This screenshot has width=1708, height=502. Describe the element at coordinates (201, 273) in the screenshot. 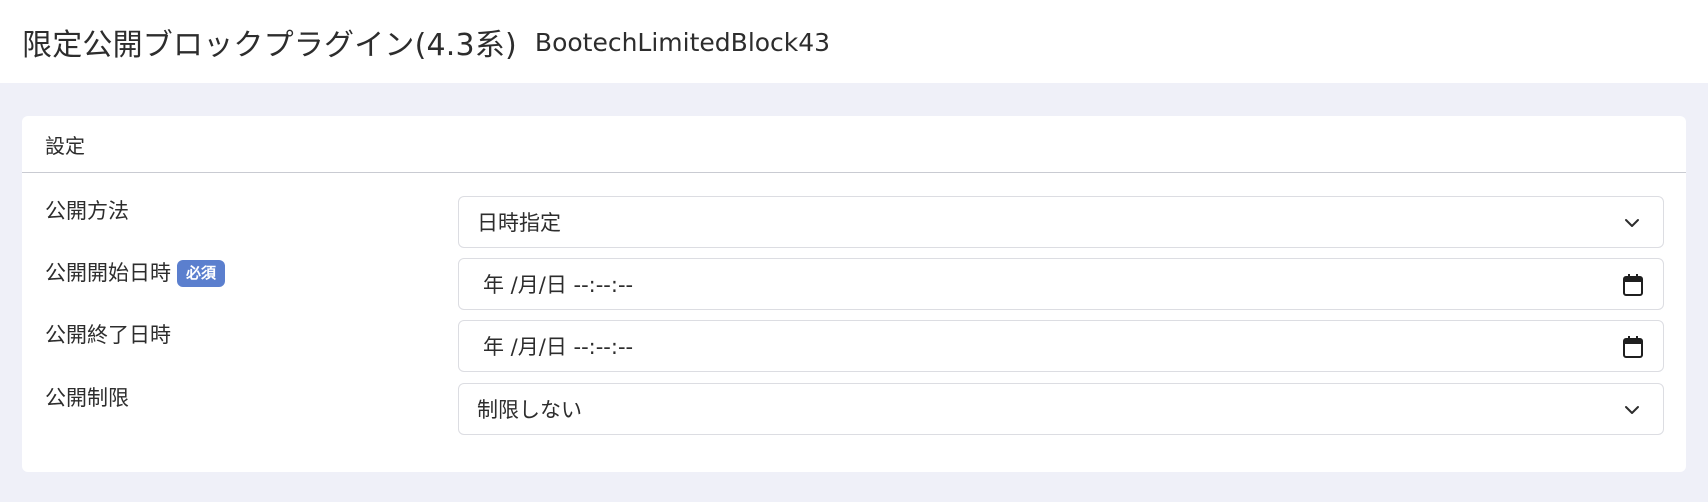

I see `required-badge: 必須` at that location.